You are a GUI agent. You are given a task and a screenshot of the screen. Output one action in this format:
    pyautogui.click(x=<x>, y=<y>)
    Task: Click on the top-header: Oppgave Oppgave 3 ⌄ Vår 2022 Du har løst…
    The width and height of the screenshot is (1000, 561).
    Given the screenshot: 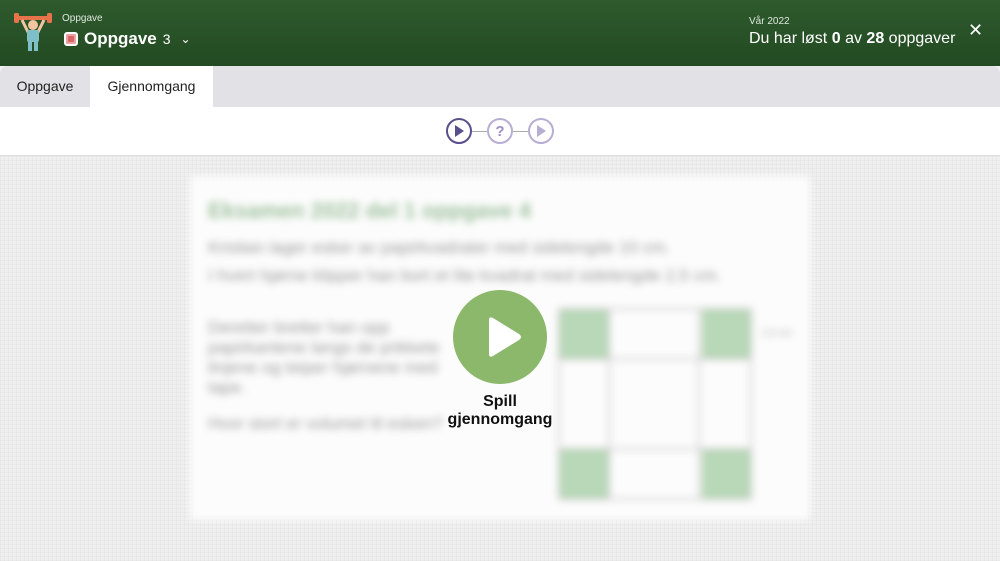 What is the action you would take?
    pyautogui.click(x=500, y=33)
    